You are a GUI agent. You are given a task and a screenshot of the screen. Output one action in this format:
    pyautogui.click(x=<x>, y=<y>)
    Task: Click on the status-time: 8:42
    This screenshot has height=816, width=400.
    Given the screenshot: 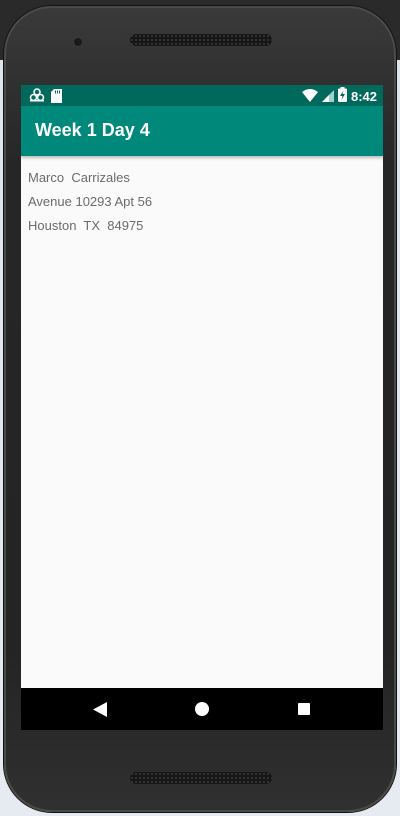 What is the action you would take?
    pyautogui.click(x=363, y=96)
    